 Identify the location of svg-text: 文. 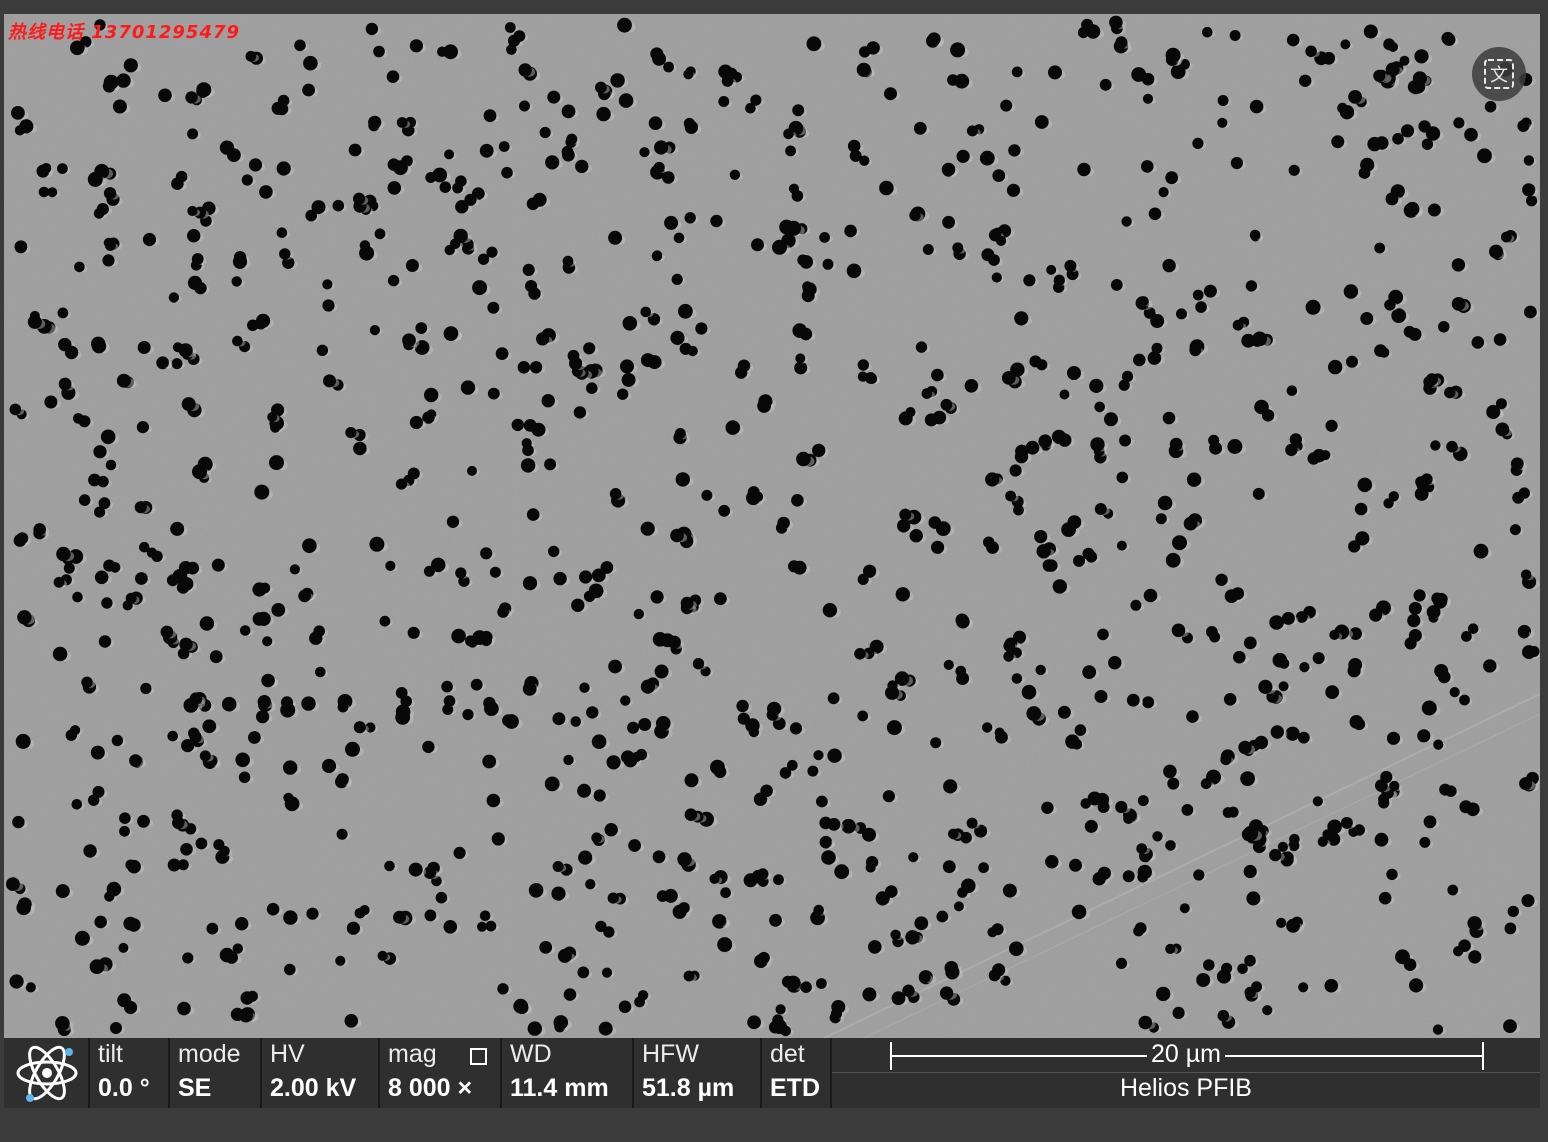
(1499, 75).